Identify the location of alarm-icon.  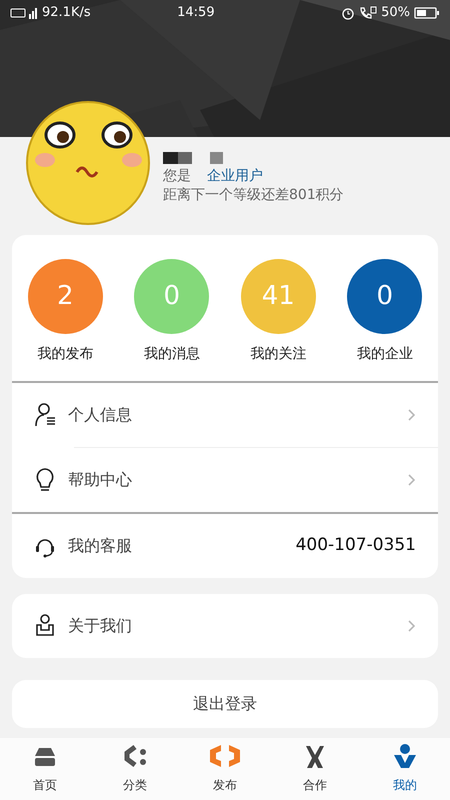
(348, 13).